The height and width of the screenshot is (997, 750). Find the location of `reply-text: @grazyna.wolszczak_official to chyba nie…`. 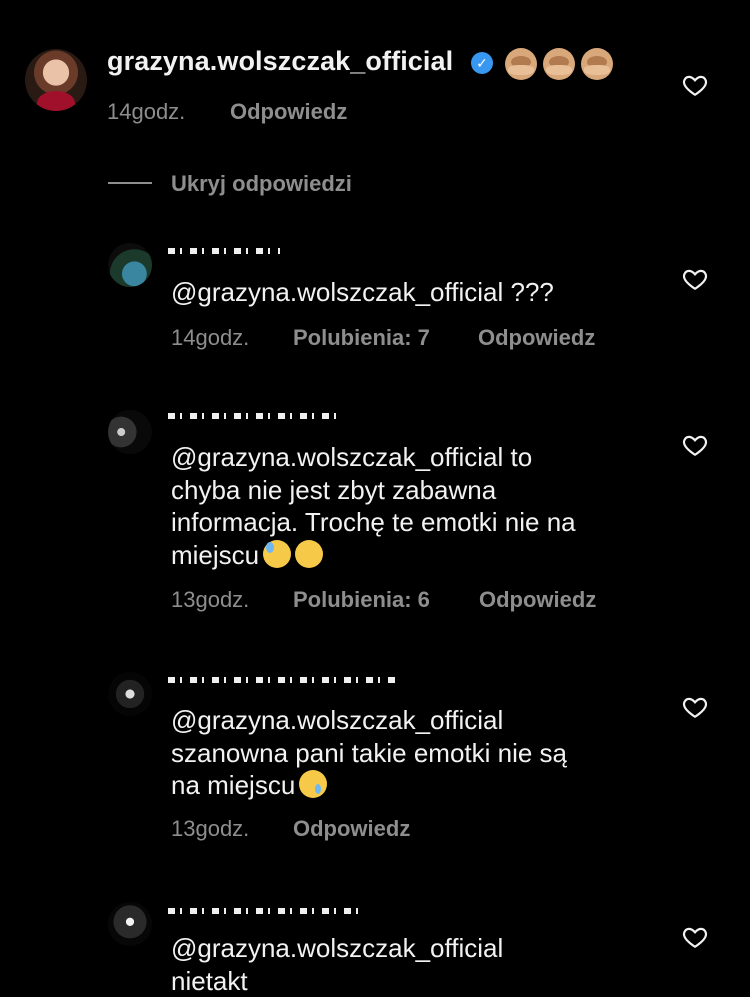

reply-text: @grazyna.wolszczak_official to chyba nie… is located at coordinates (373, 506).